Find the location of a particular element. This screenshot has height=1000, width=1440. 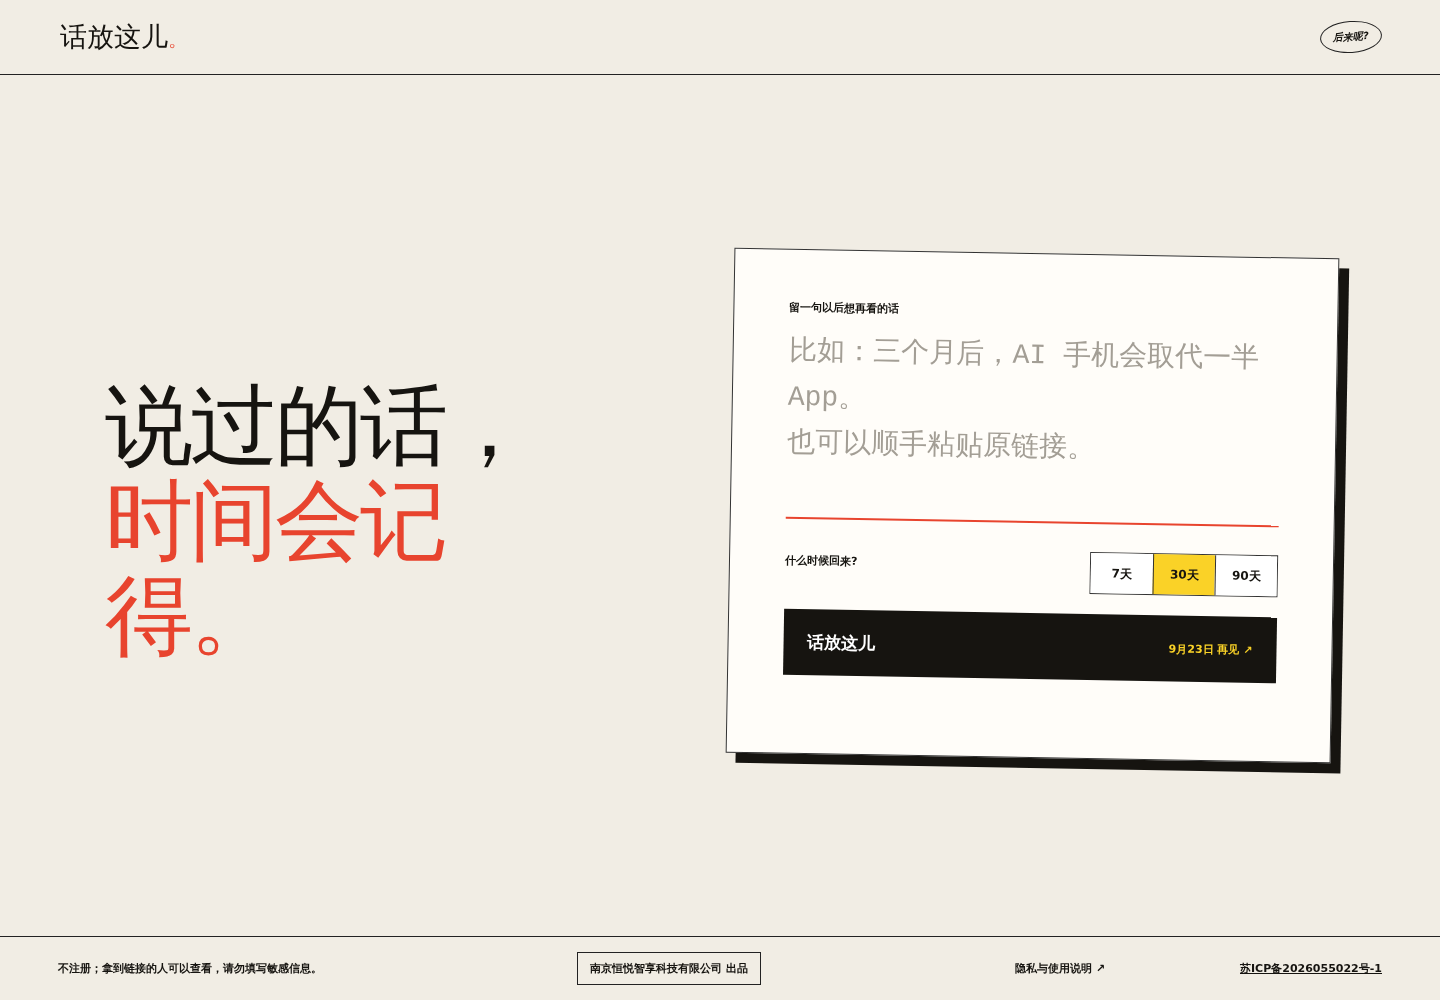

maker-label: 南京恒悦智享科技有限公司 出品 is located at coordinates (668, 968).